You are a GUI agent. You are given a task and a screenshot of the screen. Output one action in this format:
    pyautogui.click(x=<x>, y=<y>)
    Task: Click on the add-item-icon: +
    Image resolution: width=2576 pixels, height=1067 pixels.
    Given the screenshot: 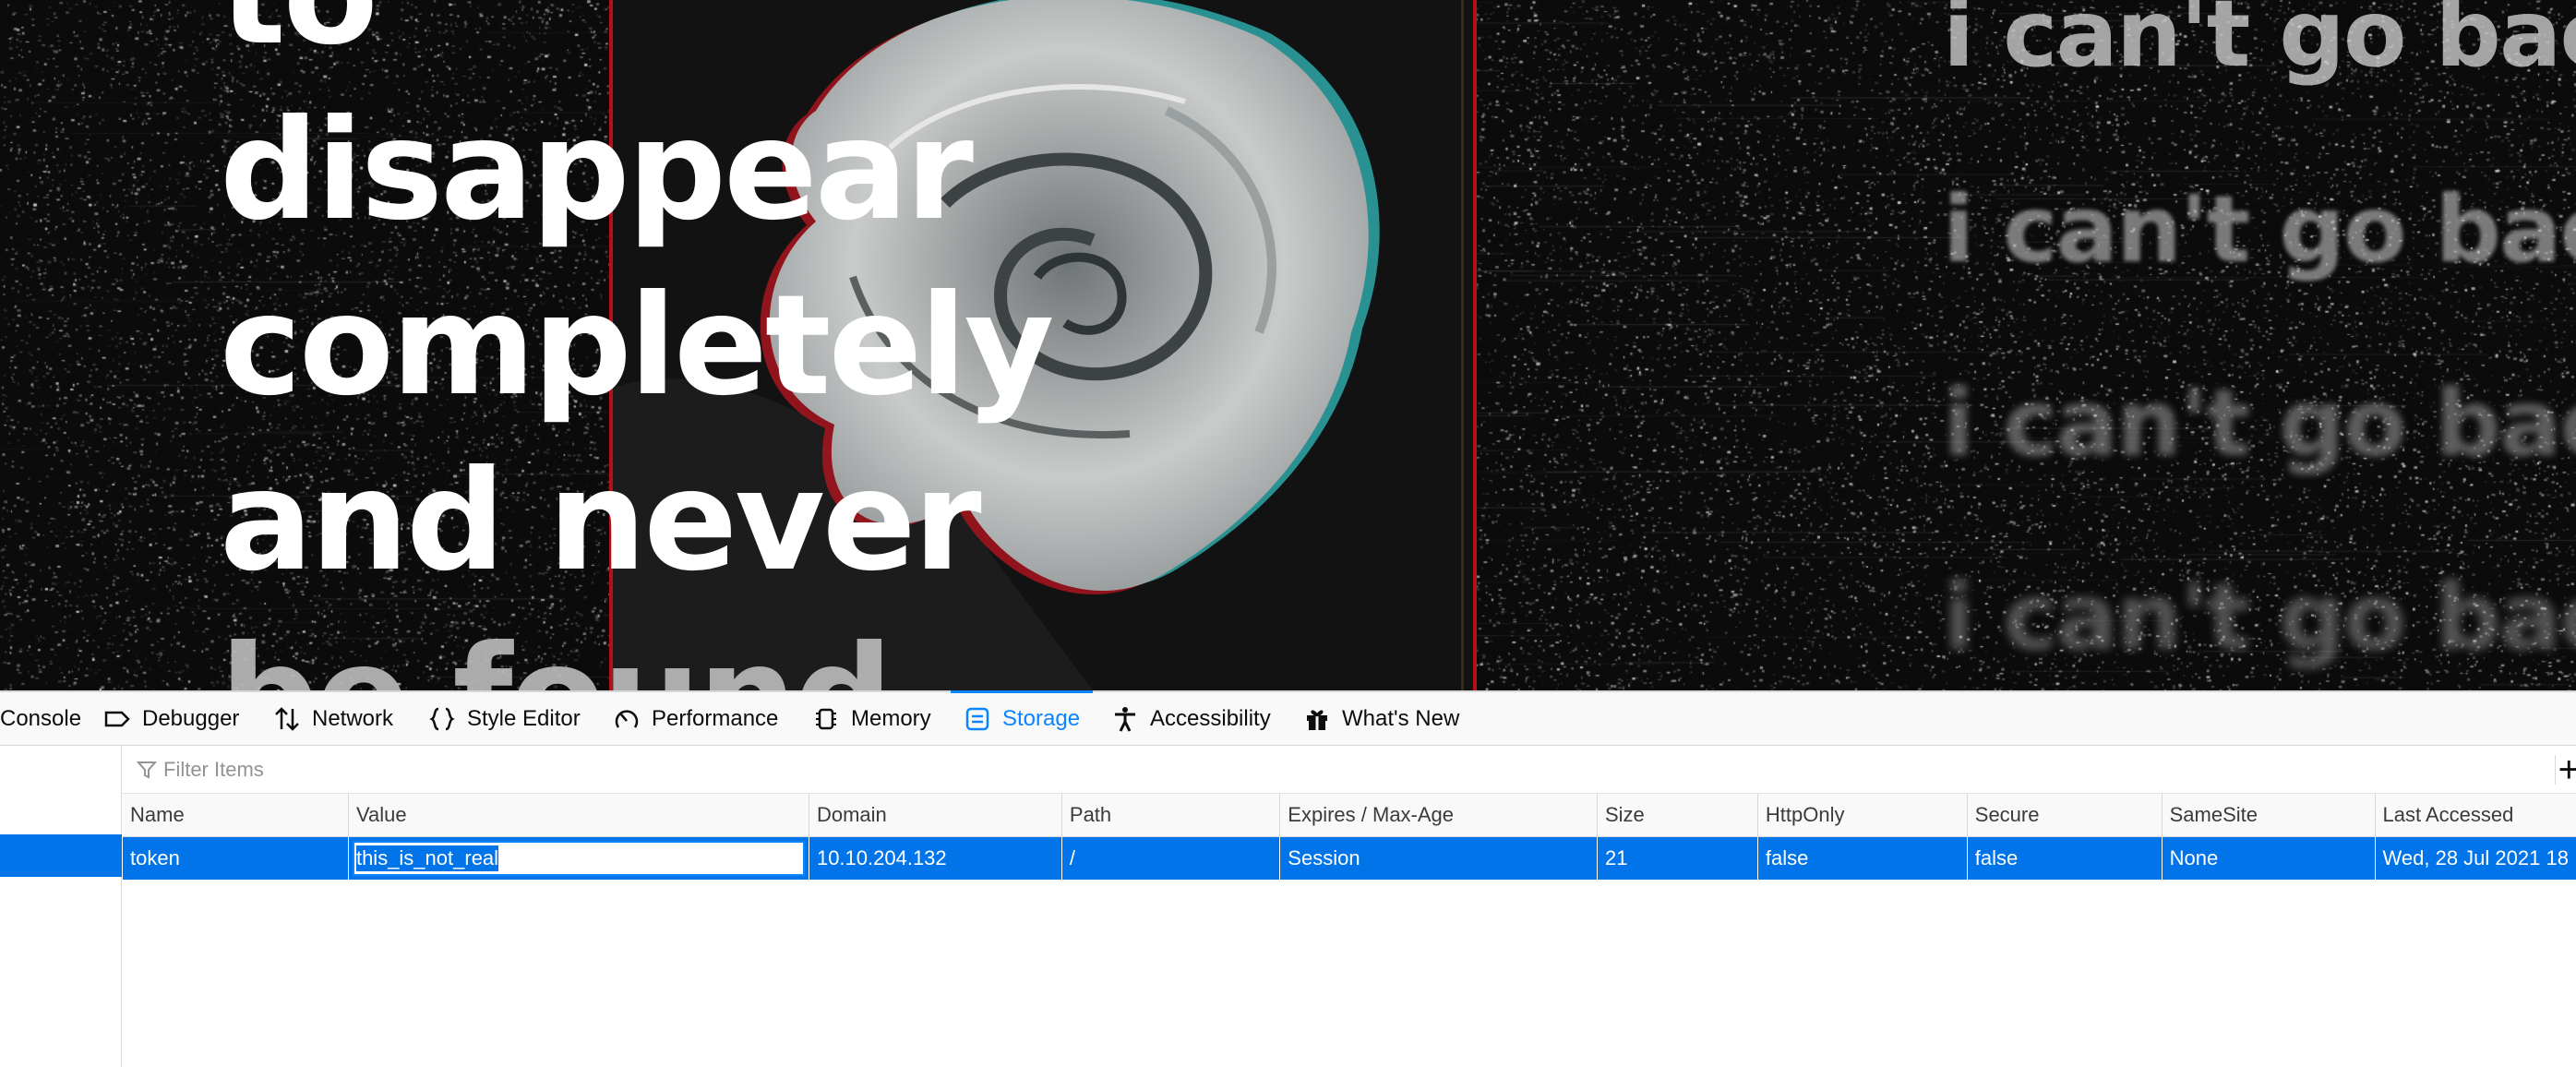 What is the action you would take?
    pyautogui.click(x=2567, y=769)
    